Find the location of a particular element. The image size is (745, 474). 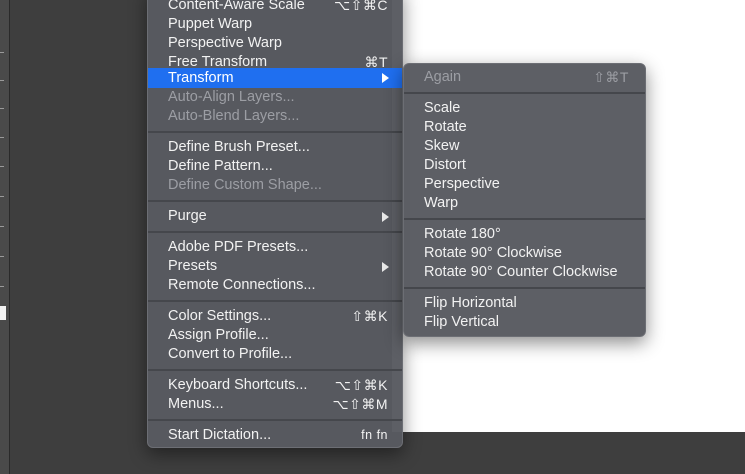

submenu-item-rotate-180: Rotate 180° is located at coordinates (524, 234).